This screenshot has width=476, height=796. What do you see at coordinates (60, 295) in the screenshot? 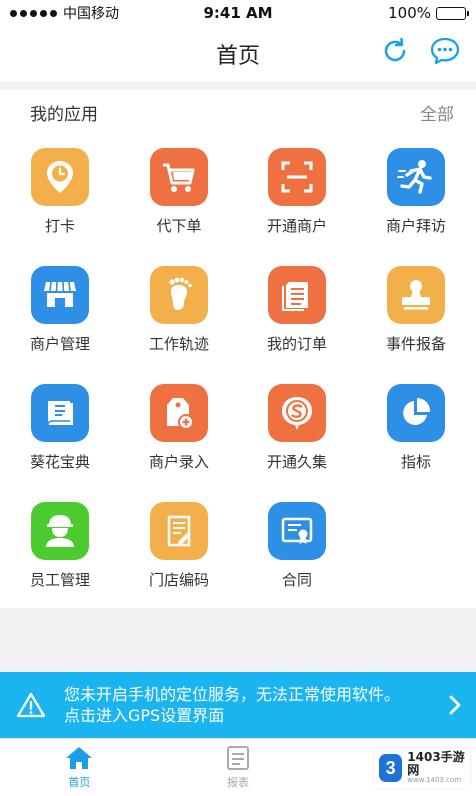
I see `store-icon` at bounding box center [60, 295].